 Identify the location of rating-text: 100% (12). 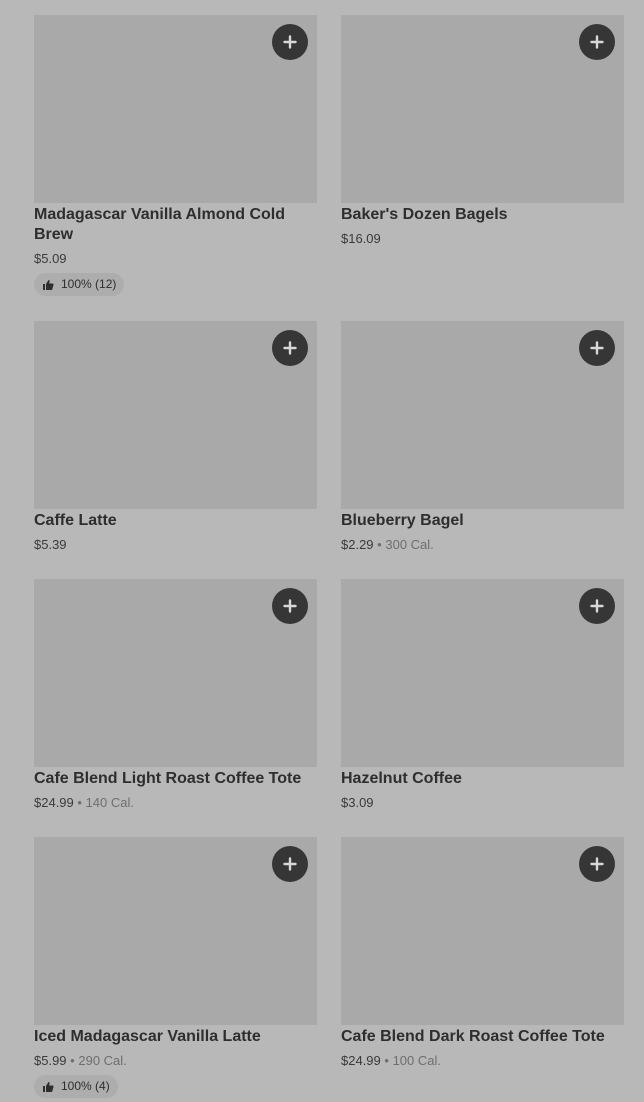
(89, 284).